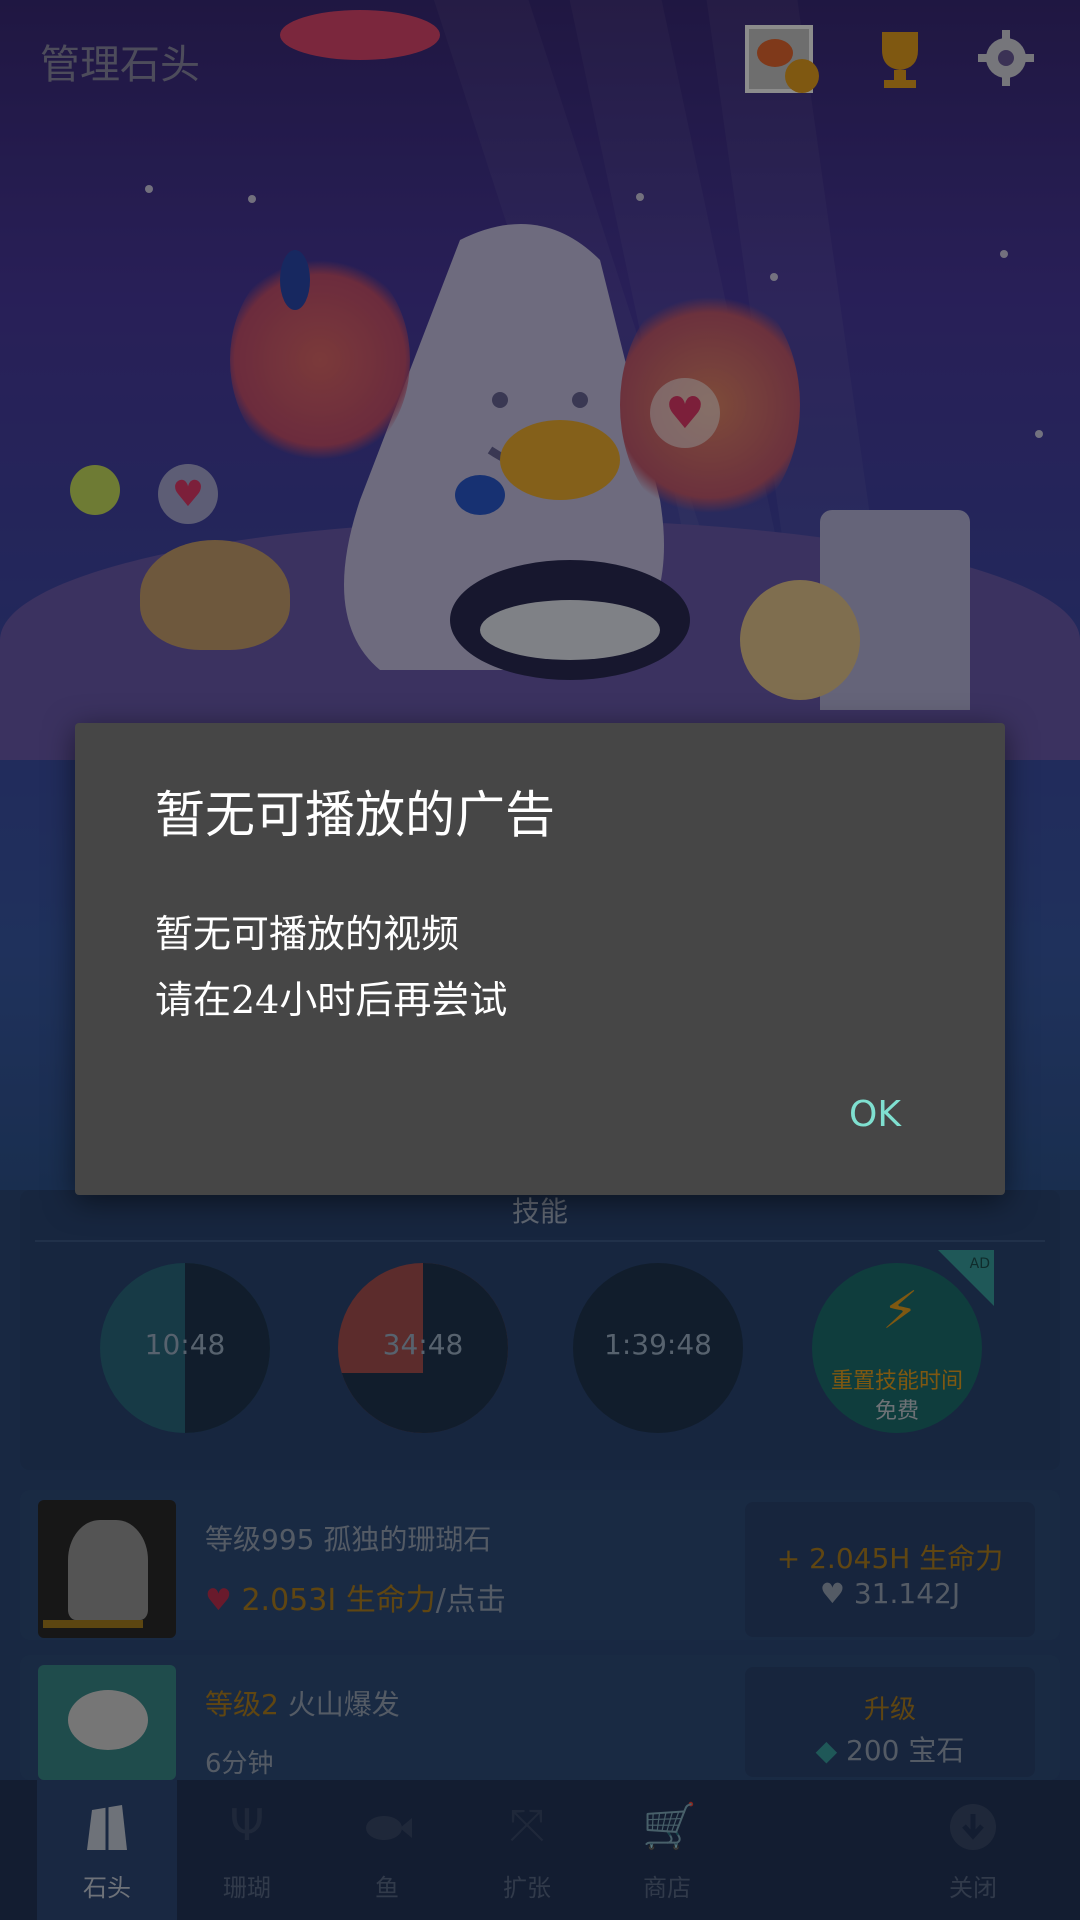 Image resolution: width=1080 pixels, height=1920 pixels. Describe the element at coordinates (307, 934) in the screenshot. I see `dialog-message: 暂无可播放的视频` at that location.